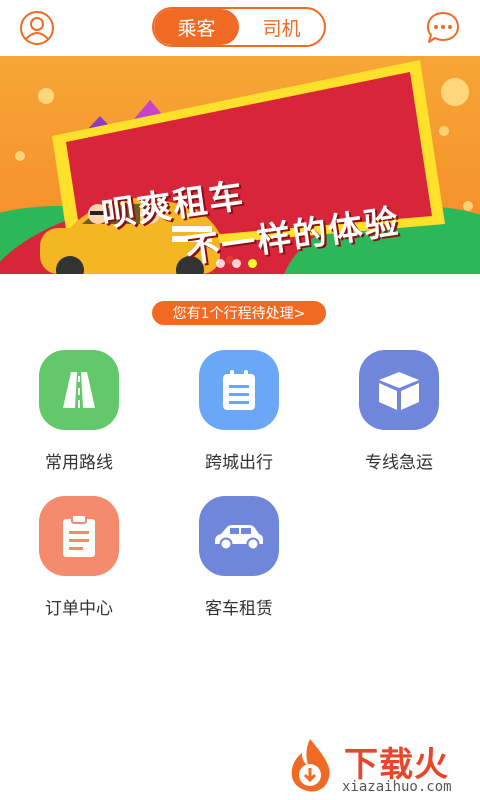 Image resolution: width=480 pixels, height=800 pixels. I want to click on flame-logo-icon, so click(310, 765).